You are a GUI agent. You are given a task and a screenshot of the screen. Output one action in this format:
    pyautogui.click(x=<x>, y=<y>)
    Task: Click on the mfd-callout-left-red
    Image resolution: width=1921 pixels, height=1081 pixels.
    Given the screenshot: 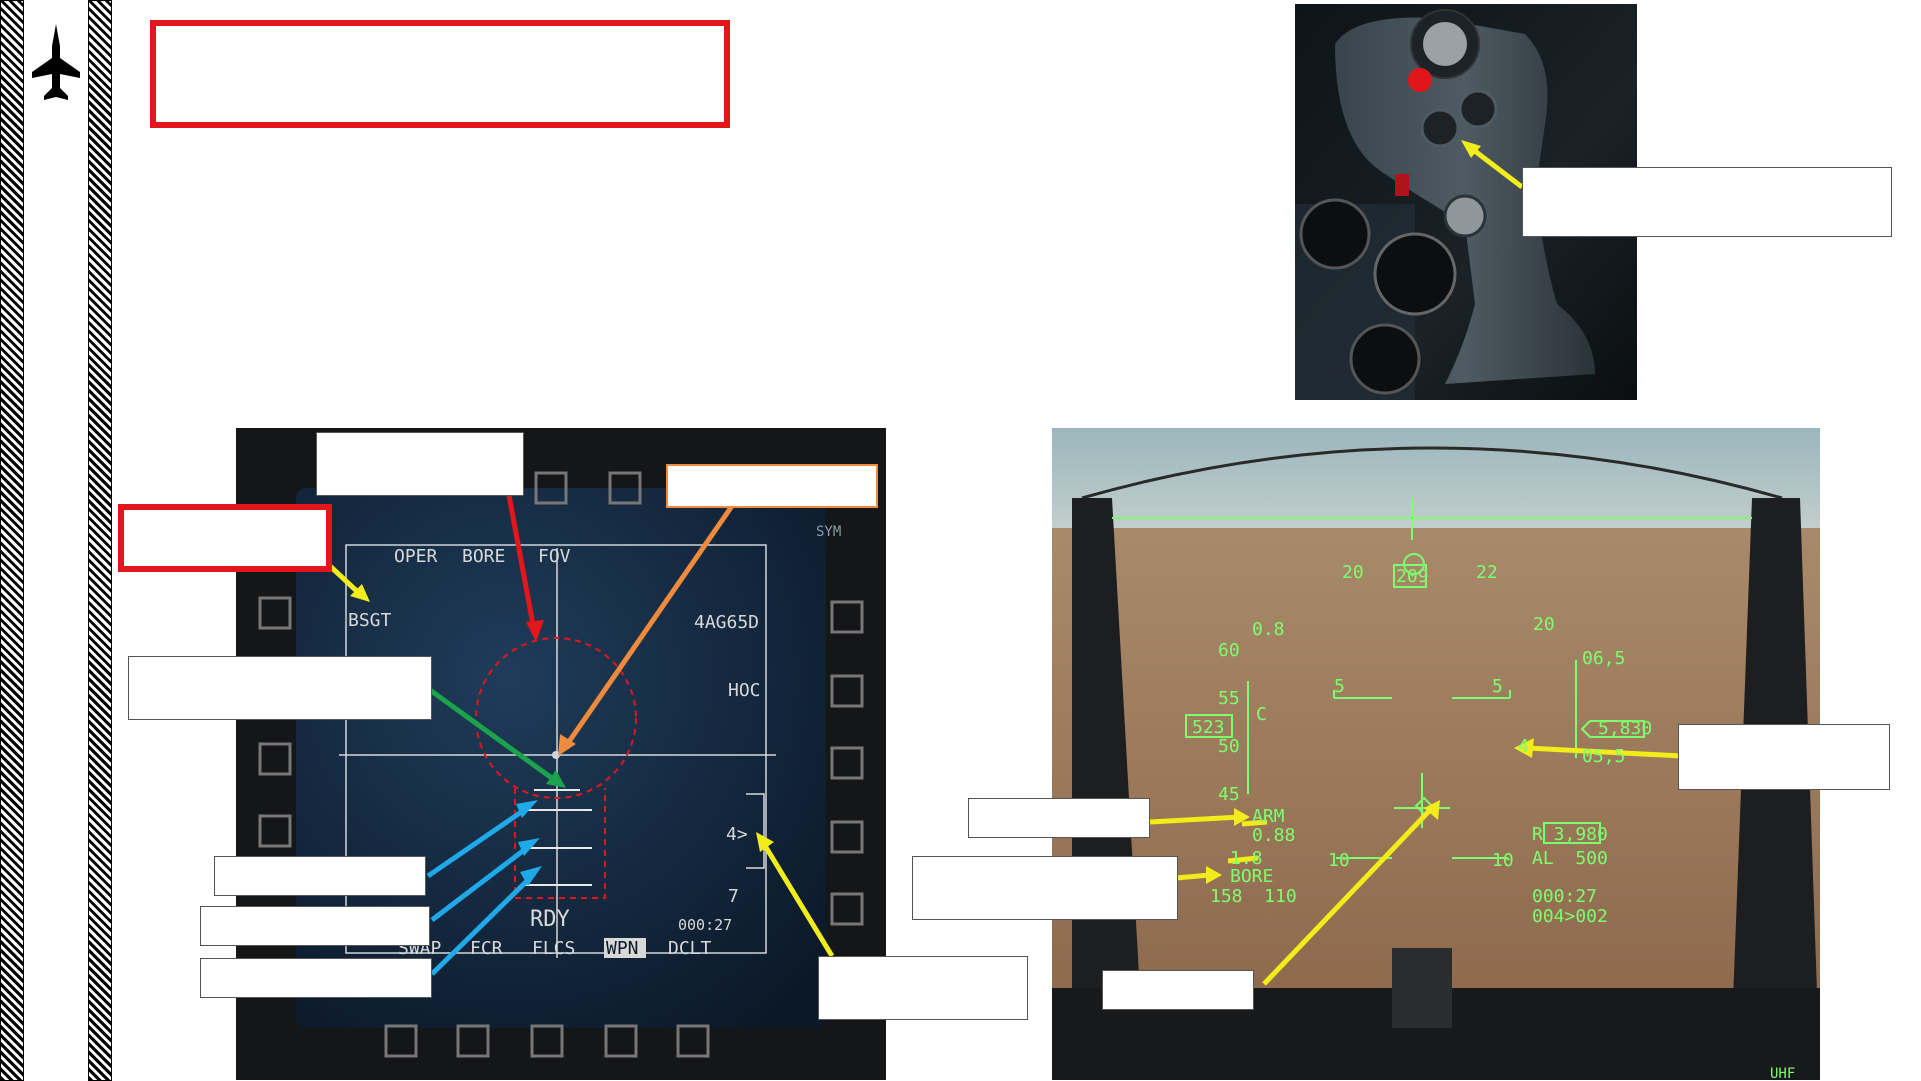 What is the action you would take?
    pyautogui.click(x=225, y=538)
    